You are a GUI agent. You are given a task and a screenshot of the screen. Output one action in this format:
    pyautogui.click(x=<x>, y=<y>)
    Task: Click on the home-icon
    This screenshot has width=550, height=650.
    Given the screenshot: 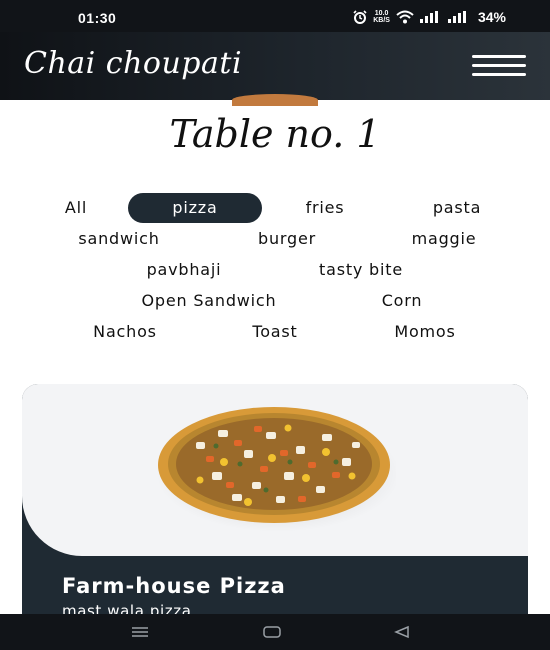 What is the action you would take?
    pyautogui.click(x=272, y=634)
    